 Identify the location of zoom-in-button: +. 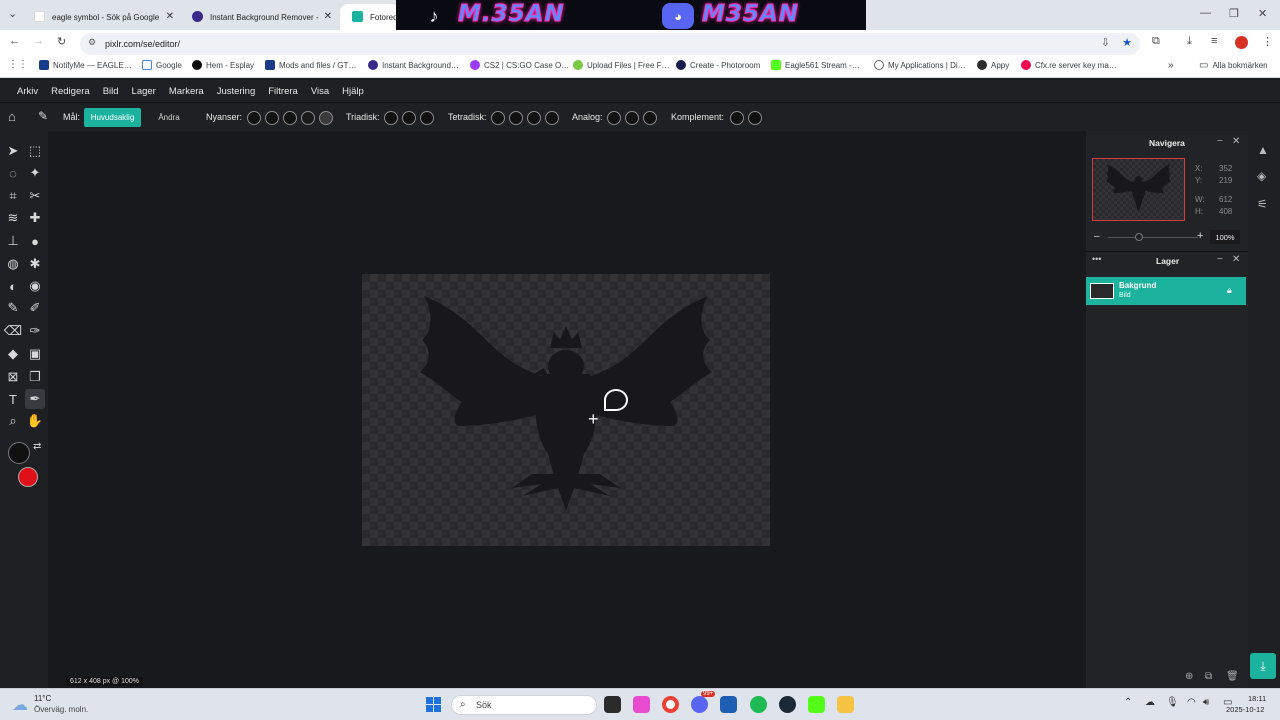
(1200, 236).